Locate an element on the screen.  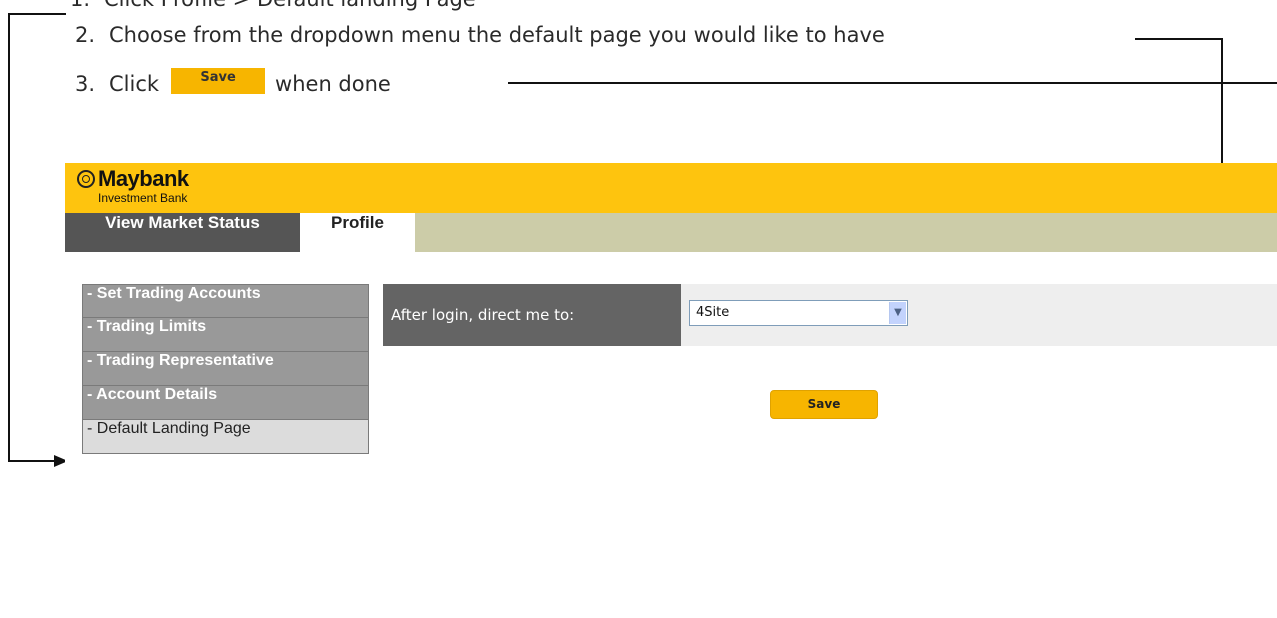
logo-subtitle: Investment Bank is located at coordinates (143, 198).